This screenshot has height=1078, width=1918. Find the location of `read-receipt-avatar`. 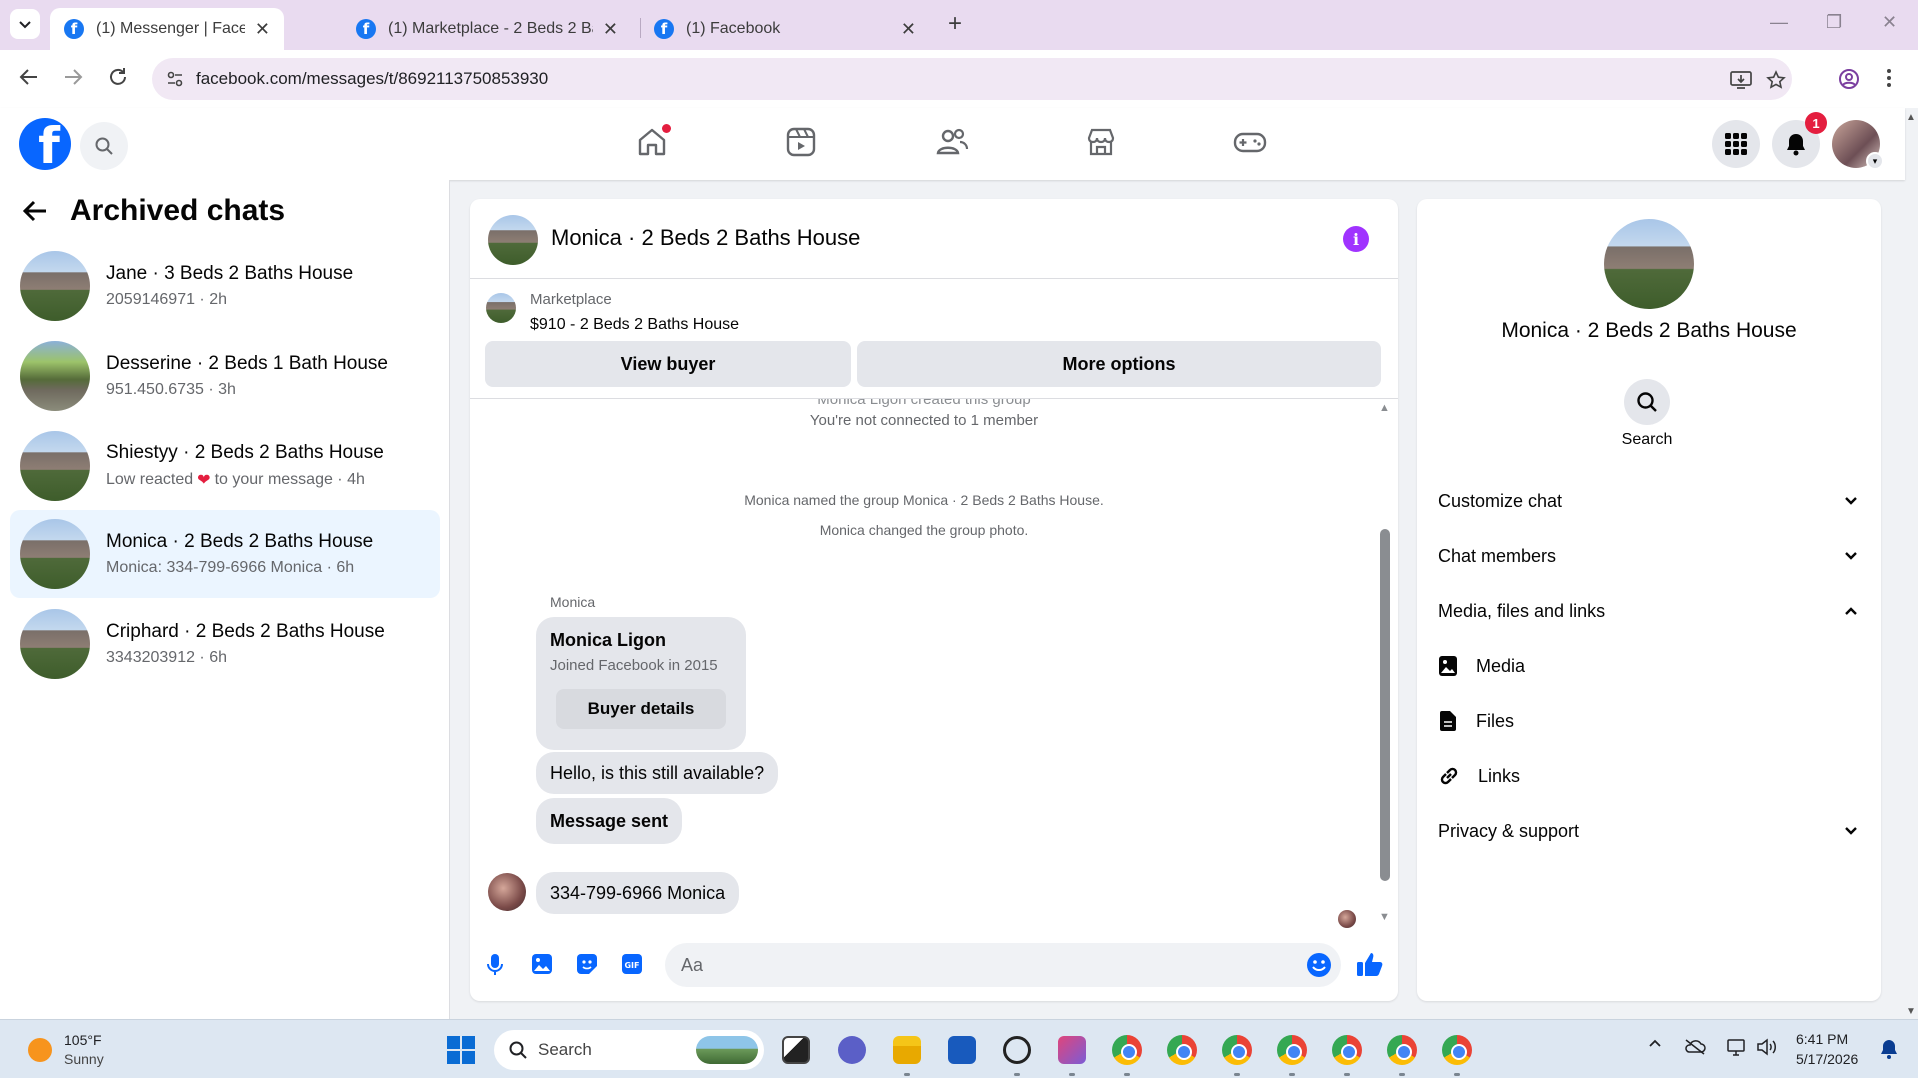

read-receipt-avatar is located at coordinates (1347, 919).